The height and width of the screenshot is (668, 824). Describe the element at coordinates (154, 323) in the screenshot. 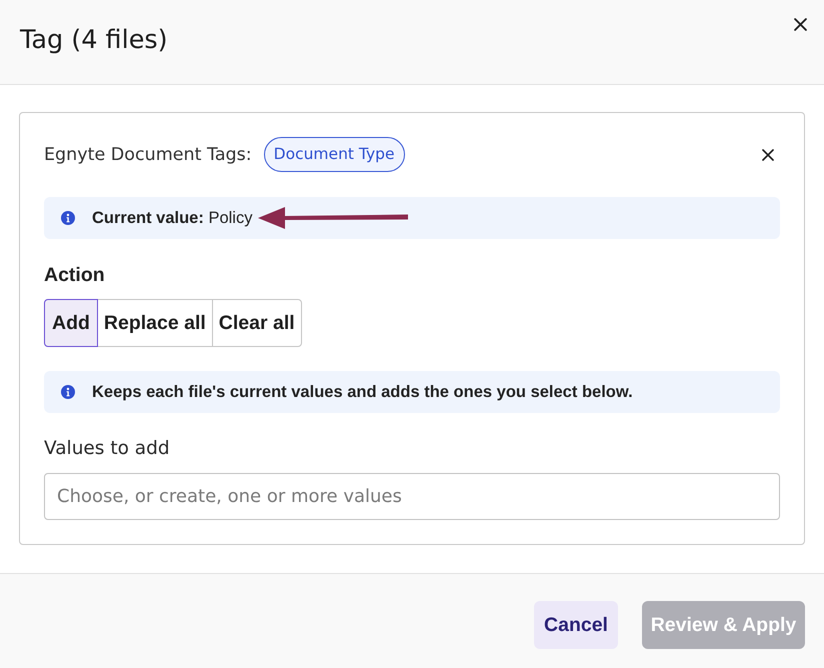

I see `action-option: Replace all` at that location.